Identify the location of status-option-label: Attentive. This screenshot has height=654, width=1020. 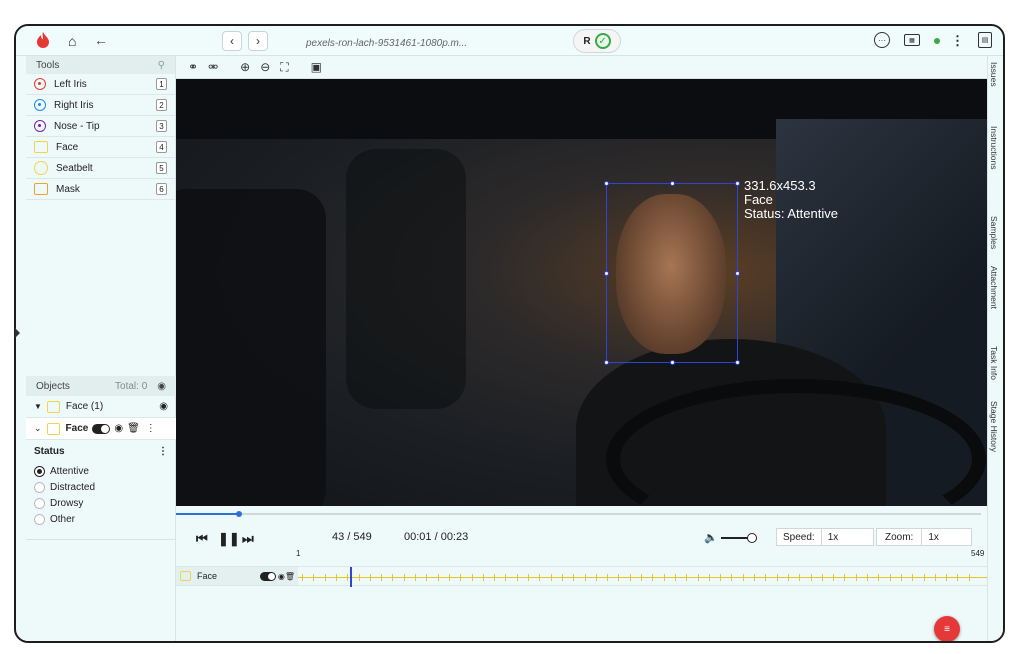
(69, 471).